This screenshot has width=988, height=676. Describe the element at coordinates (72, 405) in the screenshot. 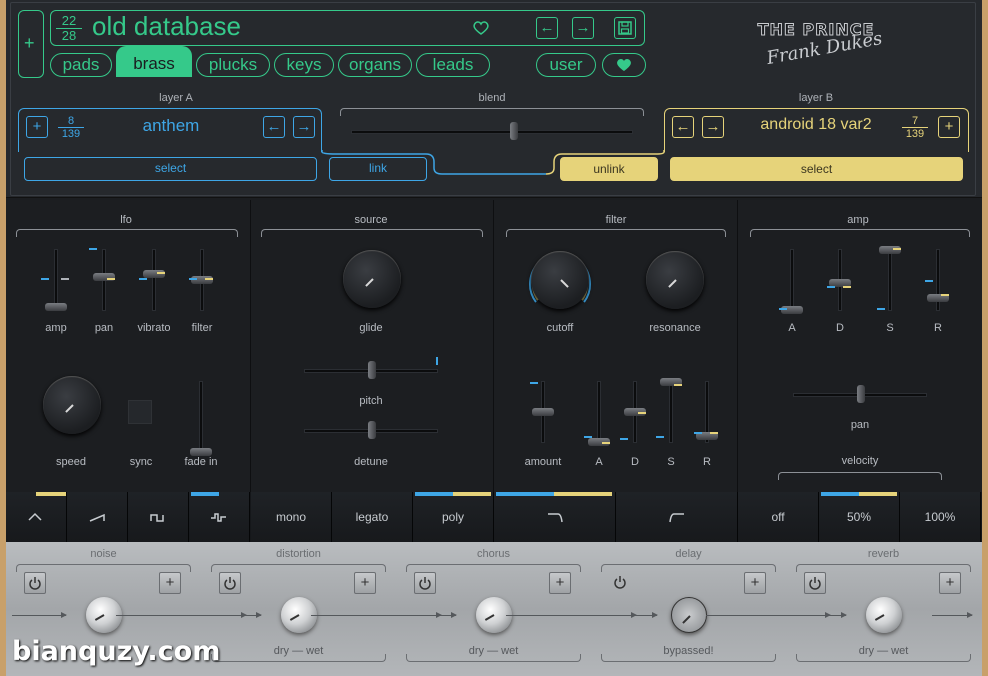

I see `lfo-speed-knob` at that location.